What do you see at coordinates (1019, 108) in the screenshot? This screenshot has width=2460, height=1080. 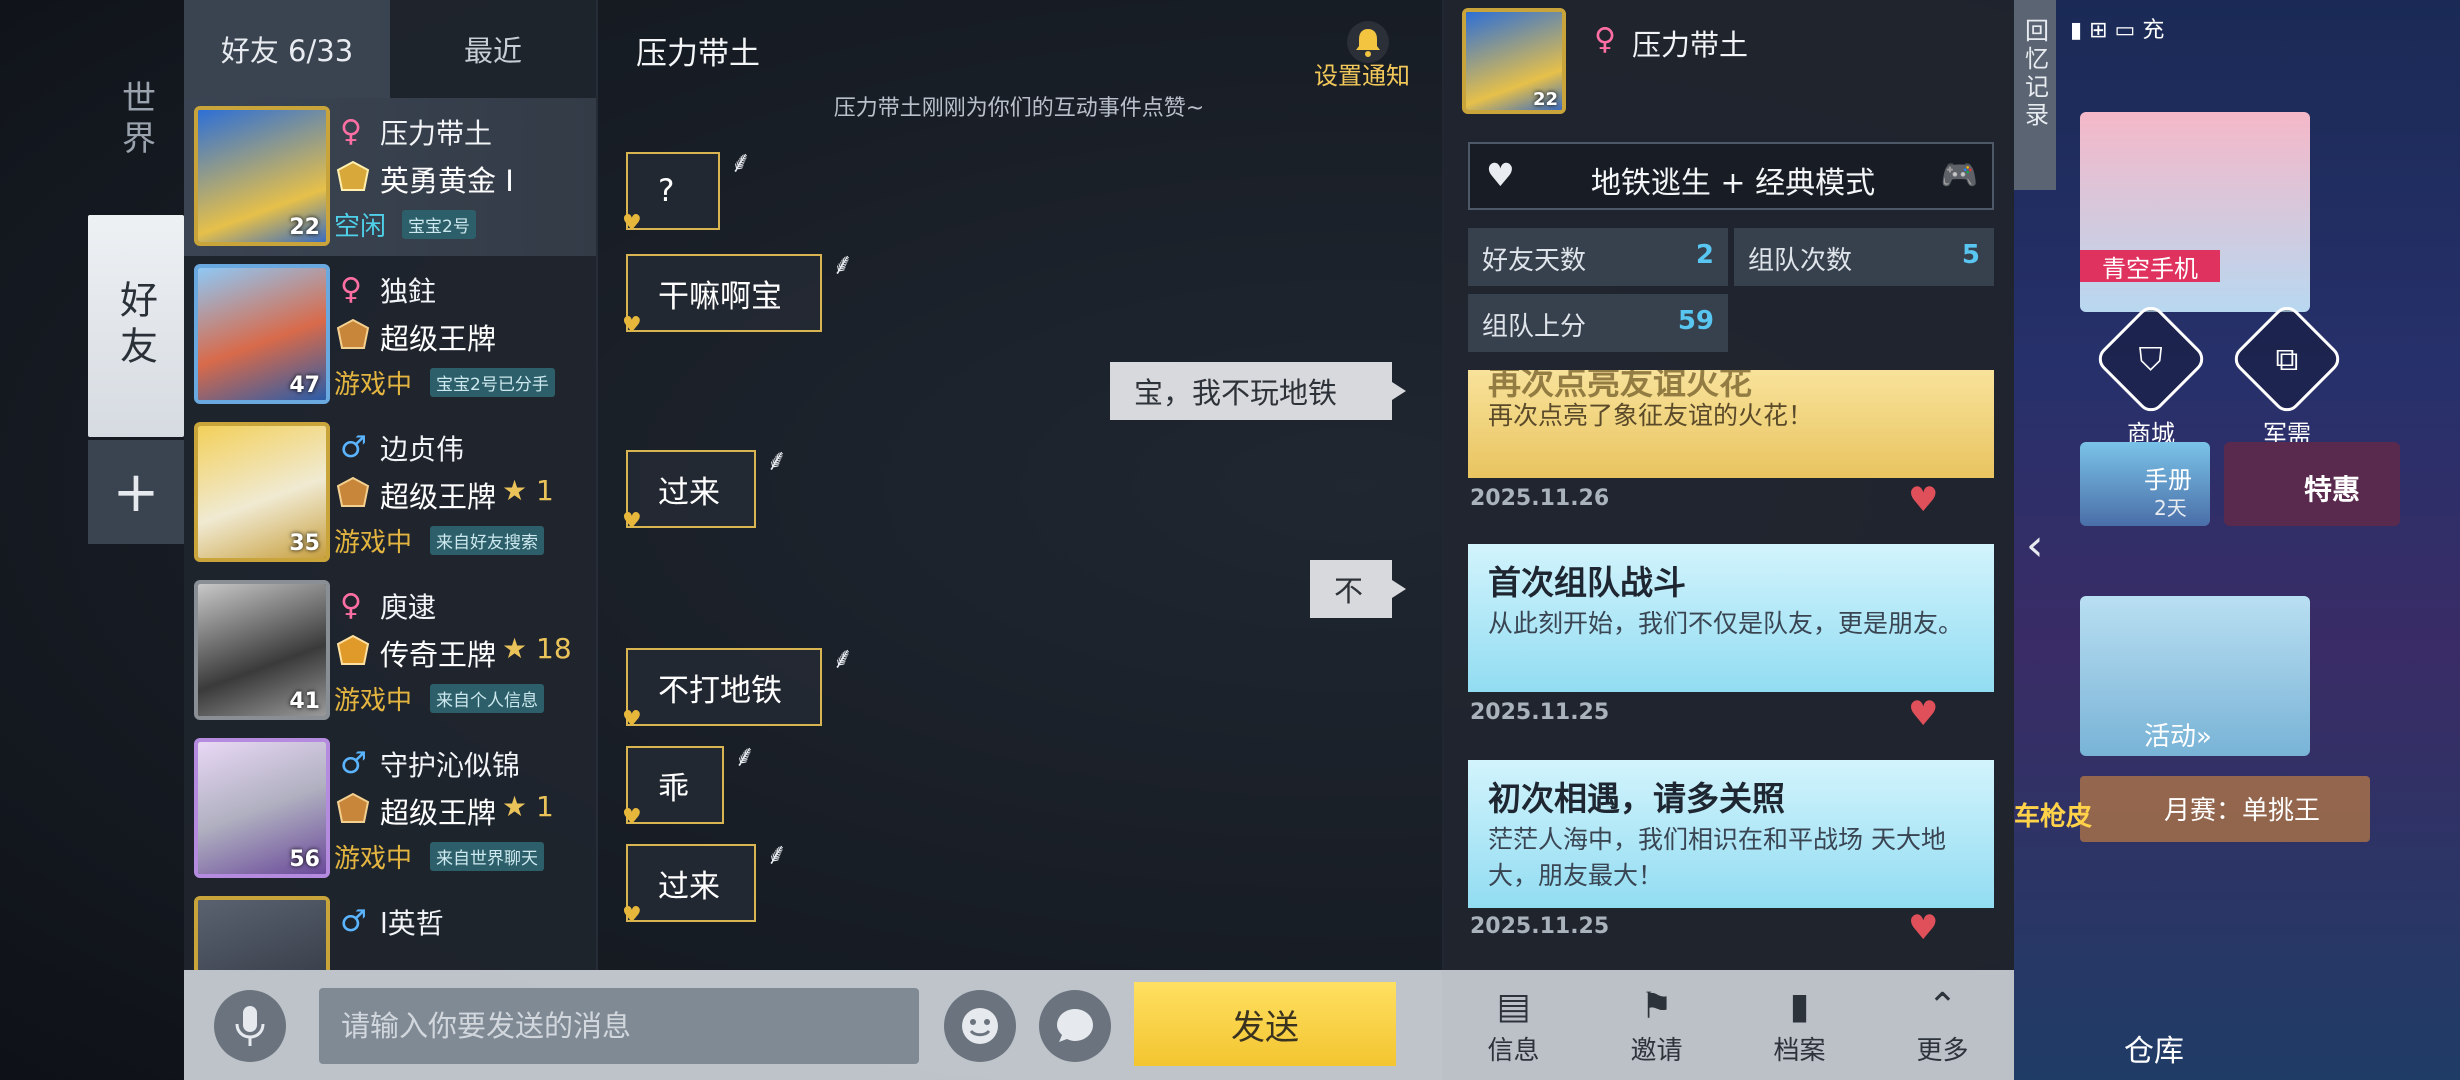 I see `system-message: 压力带土刚刚为你们的互动事件点赞~` at bounding box center [1019, 108].